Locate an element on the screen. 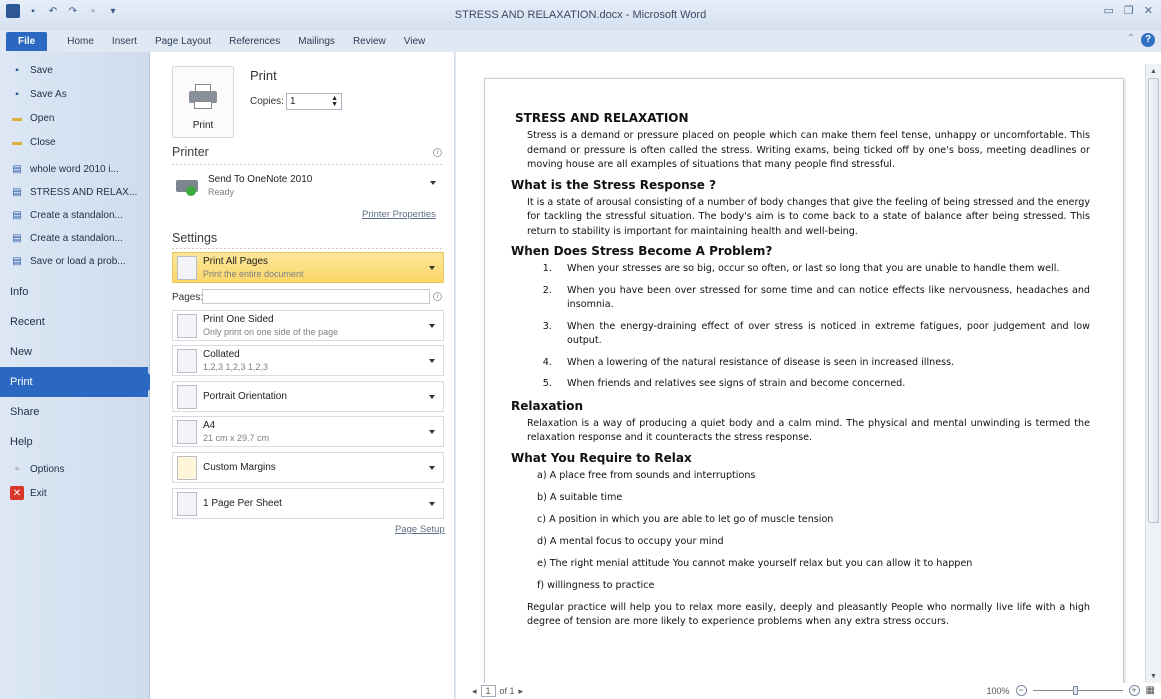 This screenshot has height=699, width=1161. scroll-up-icon: ▲ is located at coordinates (1153, 71).